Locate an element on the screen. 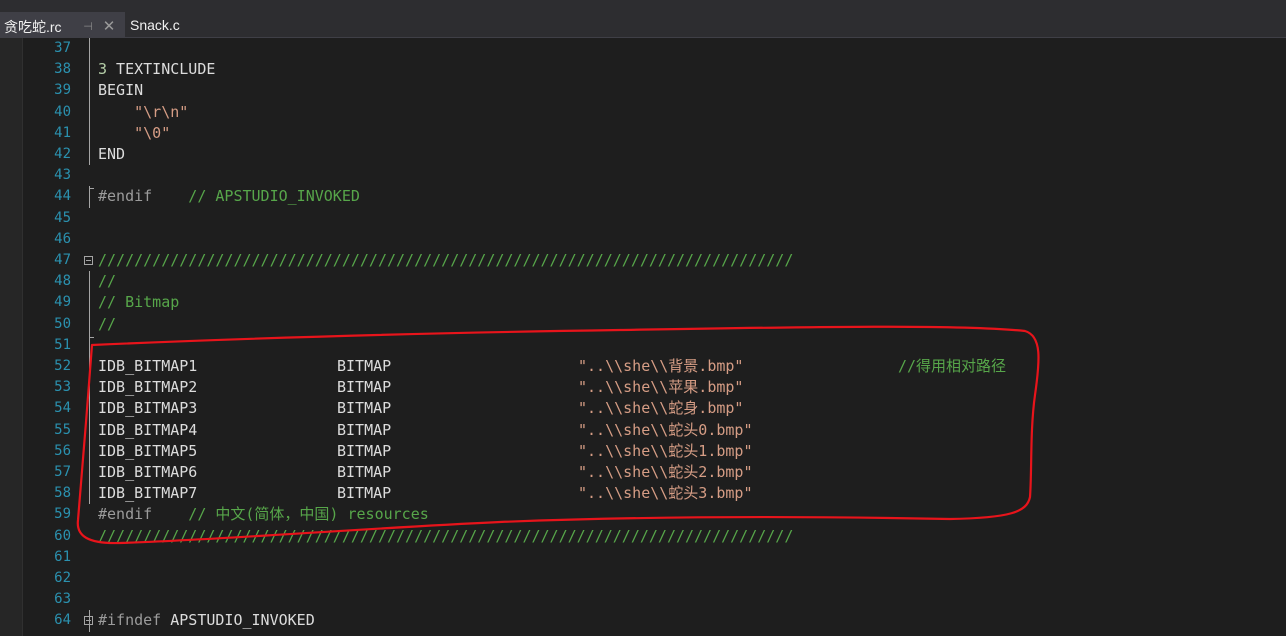  line-number: 38 is located at coordinates (62, 69).